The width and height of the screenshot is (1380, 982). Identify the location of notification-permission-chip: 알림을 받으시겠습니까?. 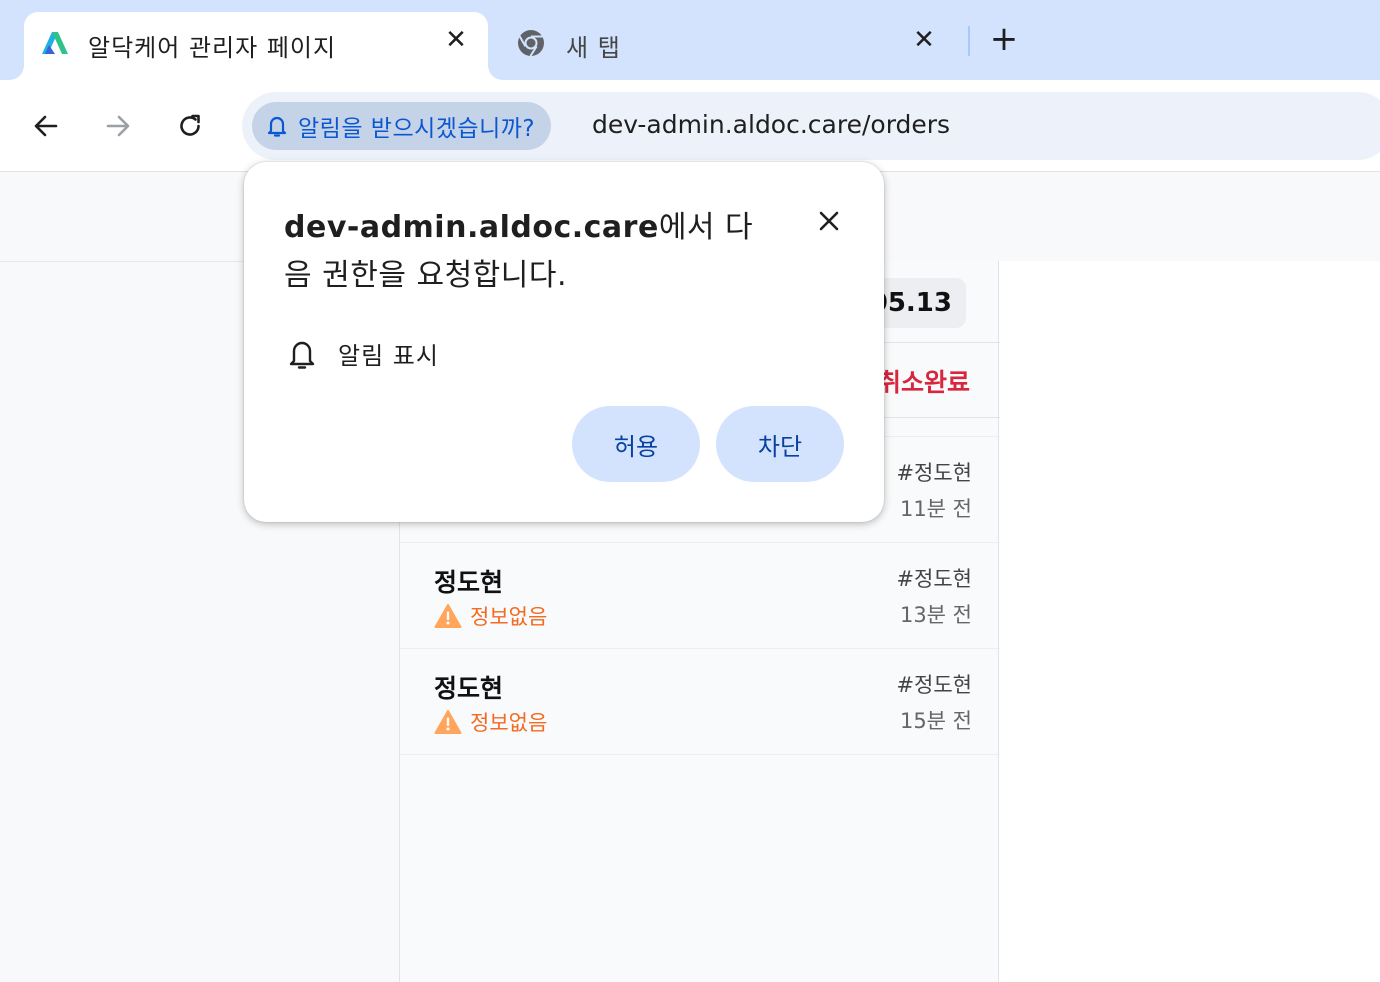
(402, 126).